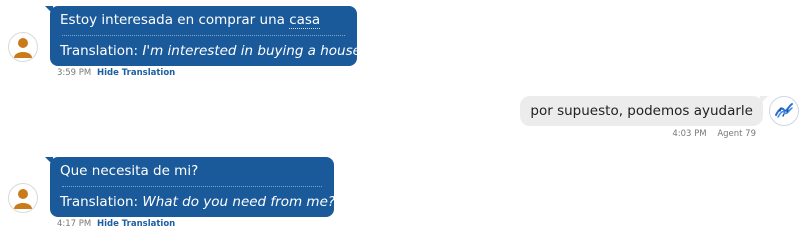 The width and height of the screenshot is (805, 241). Describe the element at coordinates (305, 20) in the screenshot. I see `highlighted-word: casa` at that location.